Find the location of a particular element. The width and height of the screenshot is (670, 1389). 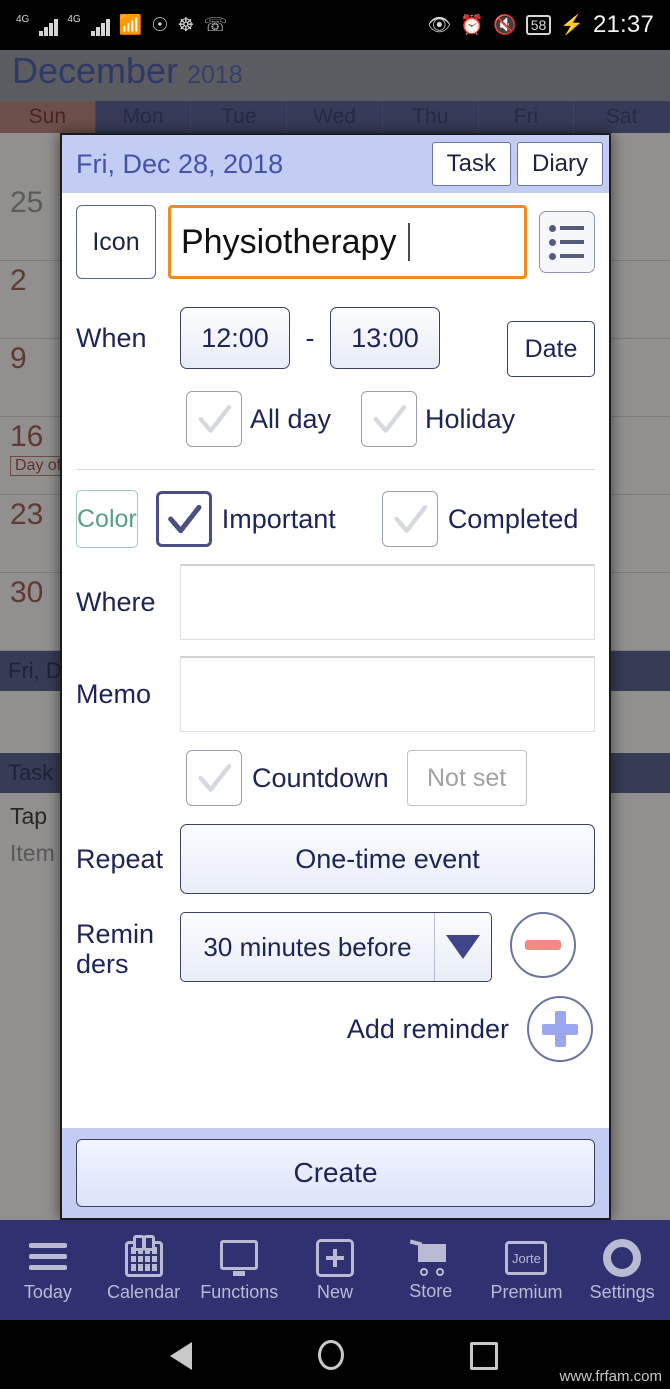

important-label: Important is located at coordinates (278, 518).